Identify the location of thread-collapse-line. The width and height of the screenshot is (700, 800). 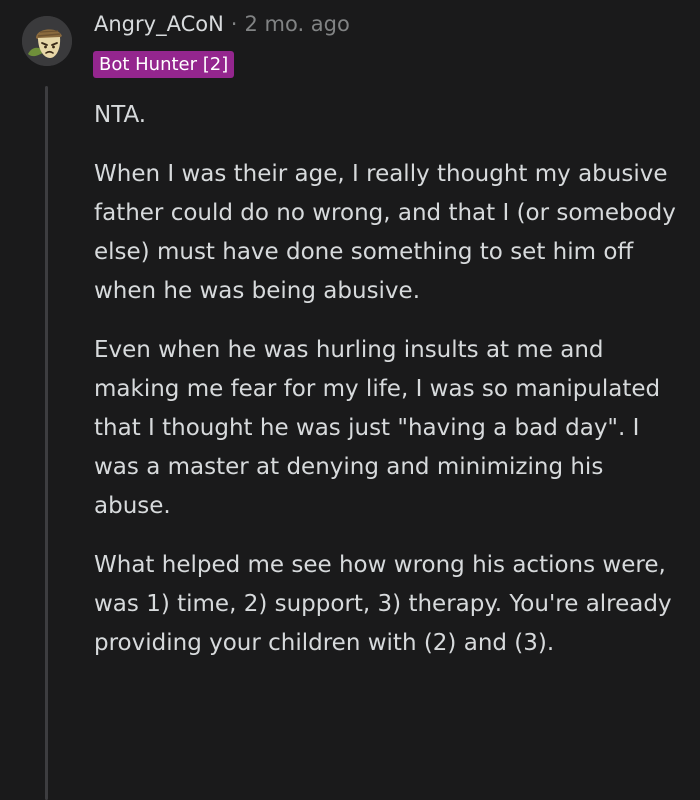
(46, 443).